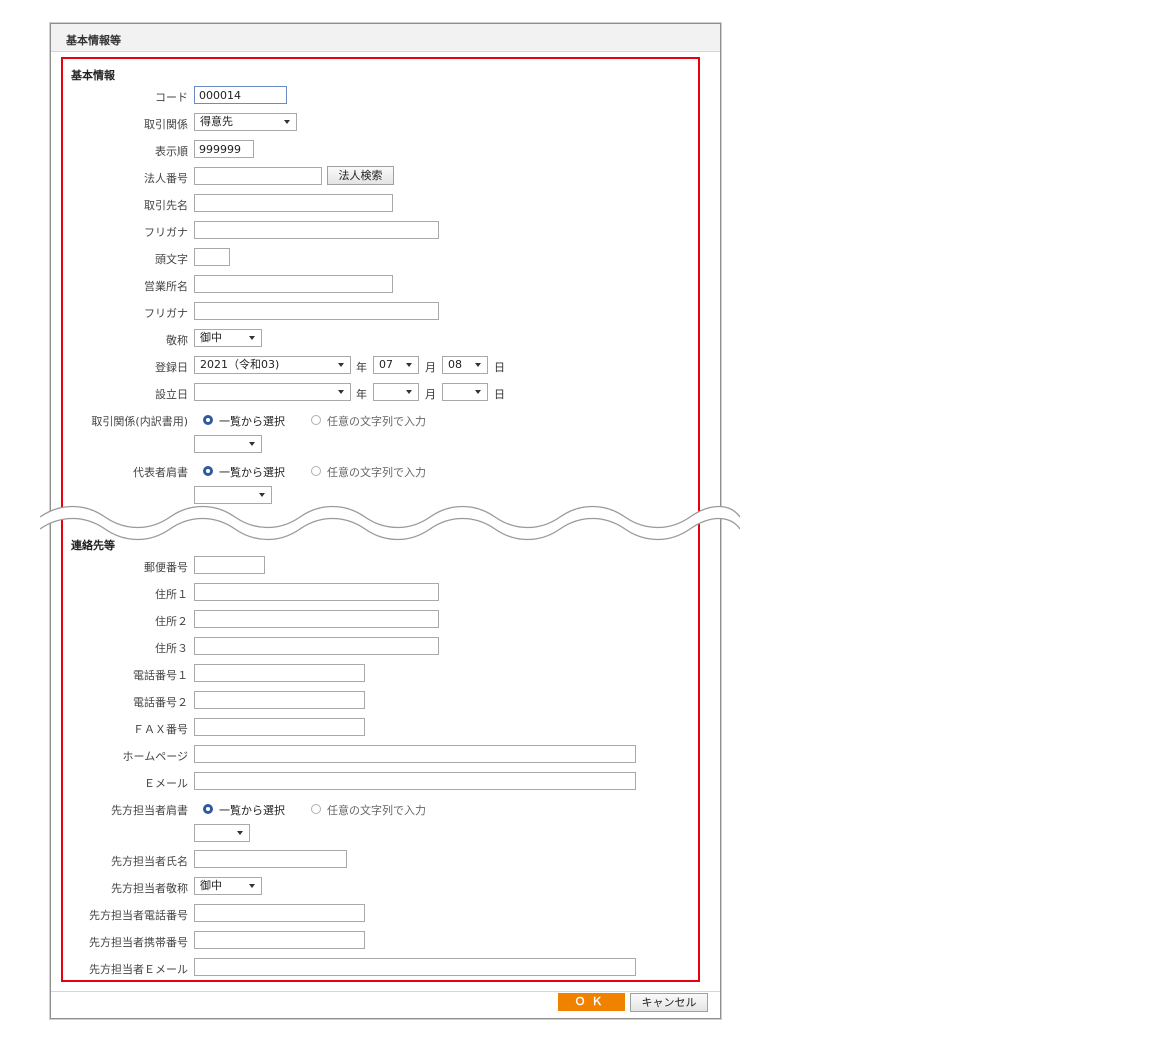  What do you see at coordinates (228, 338) in the screenshot?
I see `honorific-select: 御中` at bounding box center [228, 338].